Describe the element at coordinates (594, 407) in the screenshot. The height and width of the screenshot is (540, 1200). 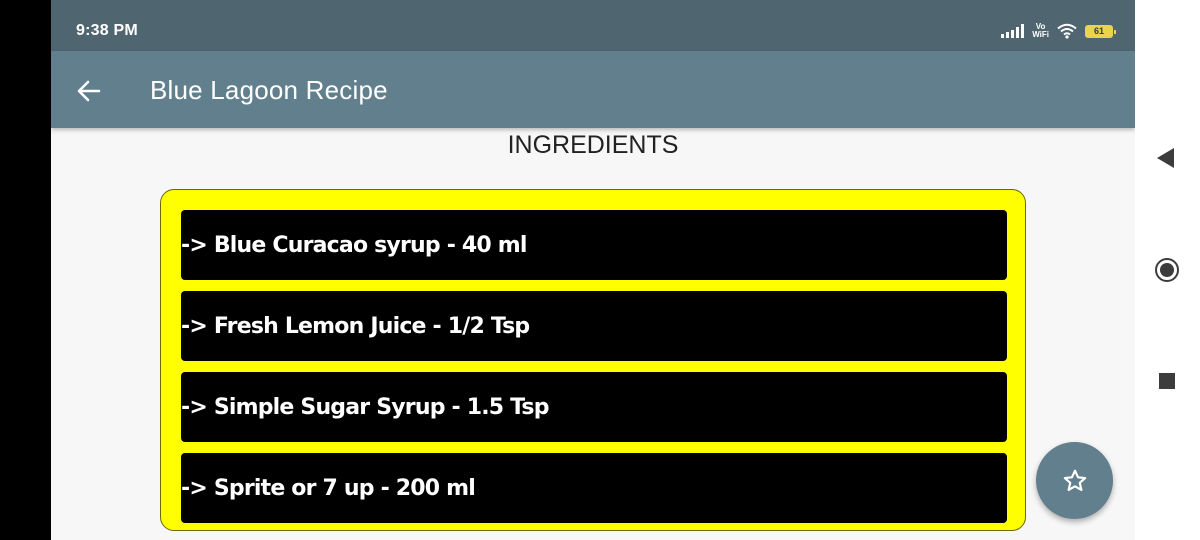
I see `ingredient-item: -> Simple Sugar Syrup - 1.5 Tsp` at that location.